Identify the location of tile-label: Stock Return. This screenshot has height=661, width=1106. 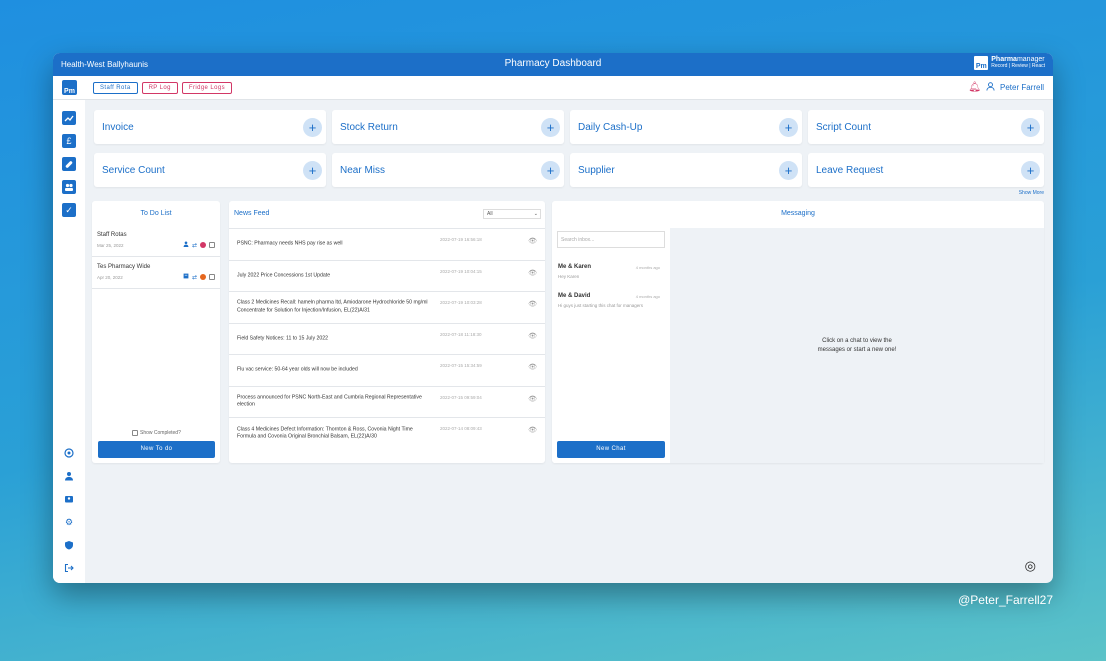
(369, 127).